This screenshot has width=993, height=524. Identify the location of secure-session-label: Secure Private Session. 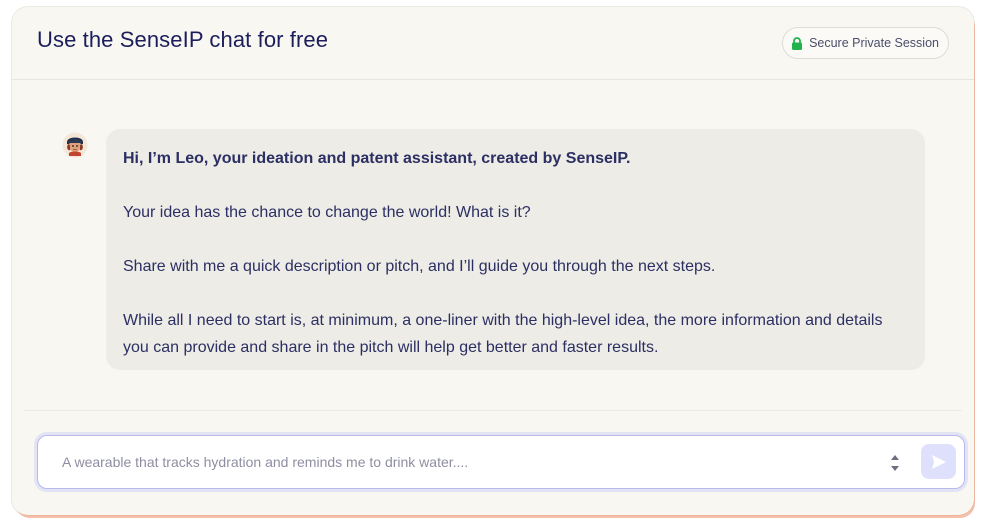
(874, 43).